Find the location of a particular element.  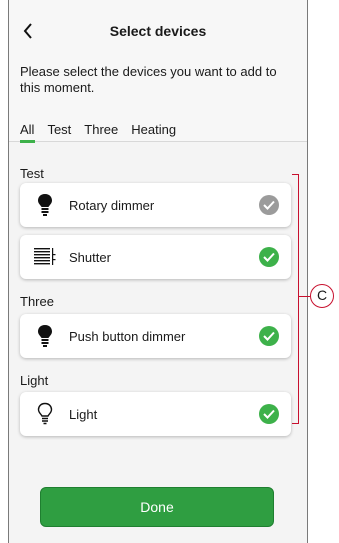

device-card-rotary-dimmer: Rotary dimmer is located at coordinates (155, 205).